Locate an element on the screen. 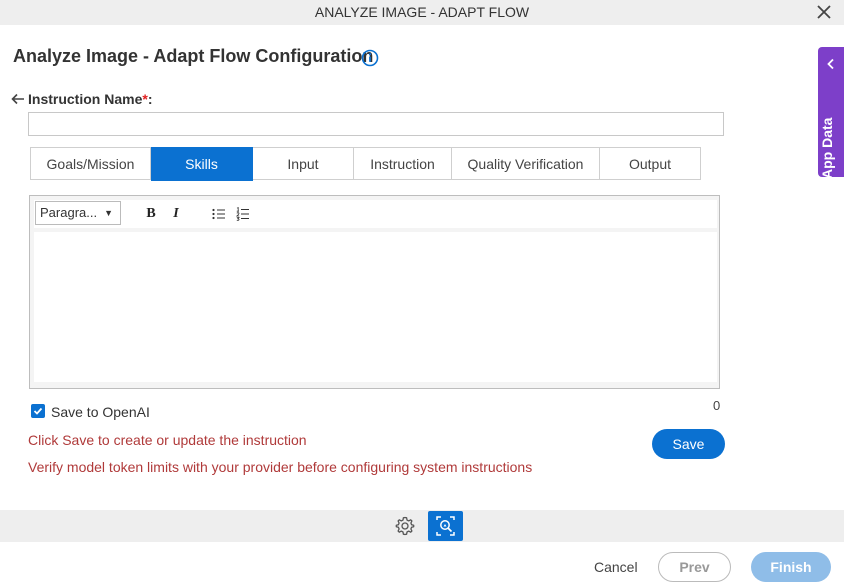 Image resolution: width=844 pixels, height=586 pixels. tab-label: Instruction is located at coordinates (402, 163).